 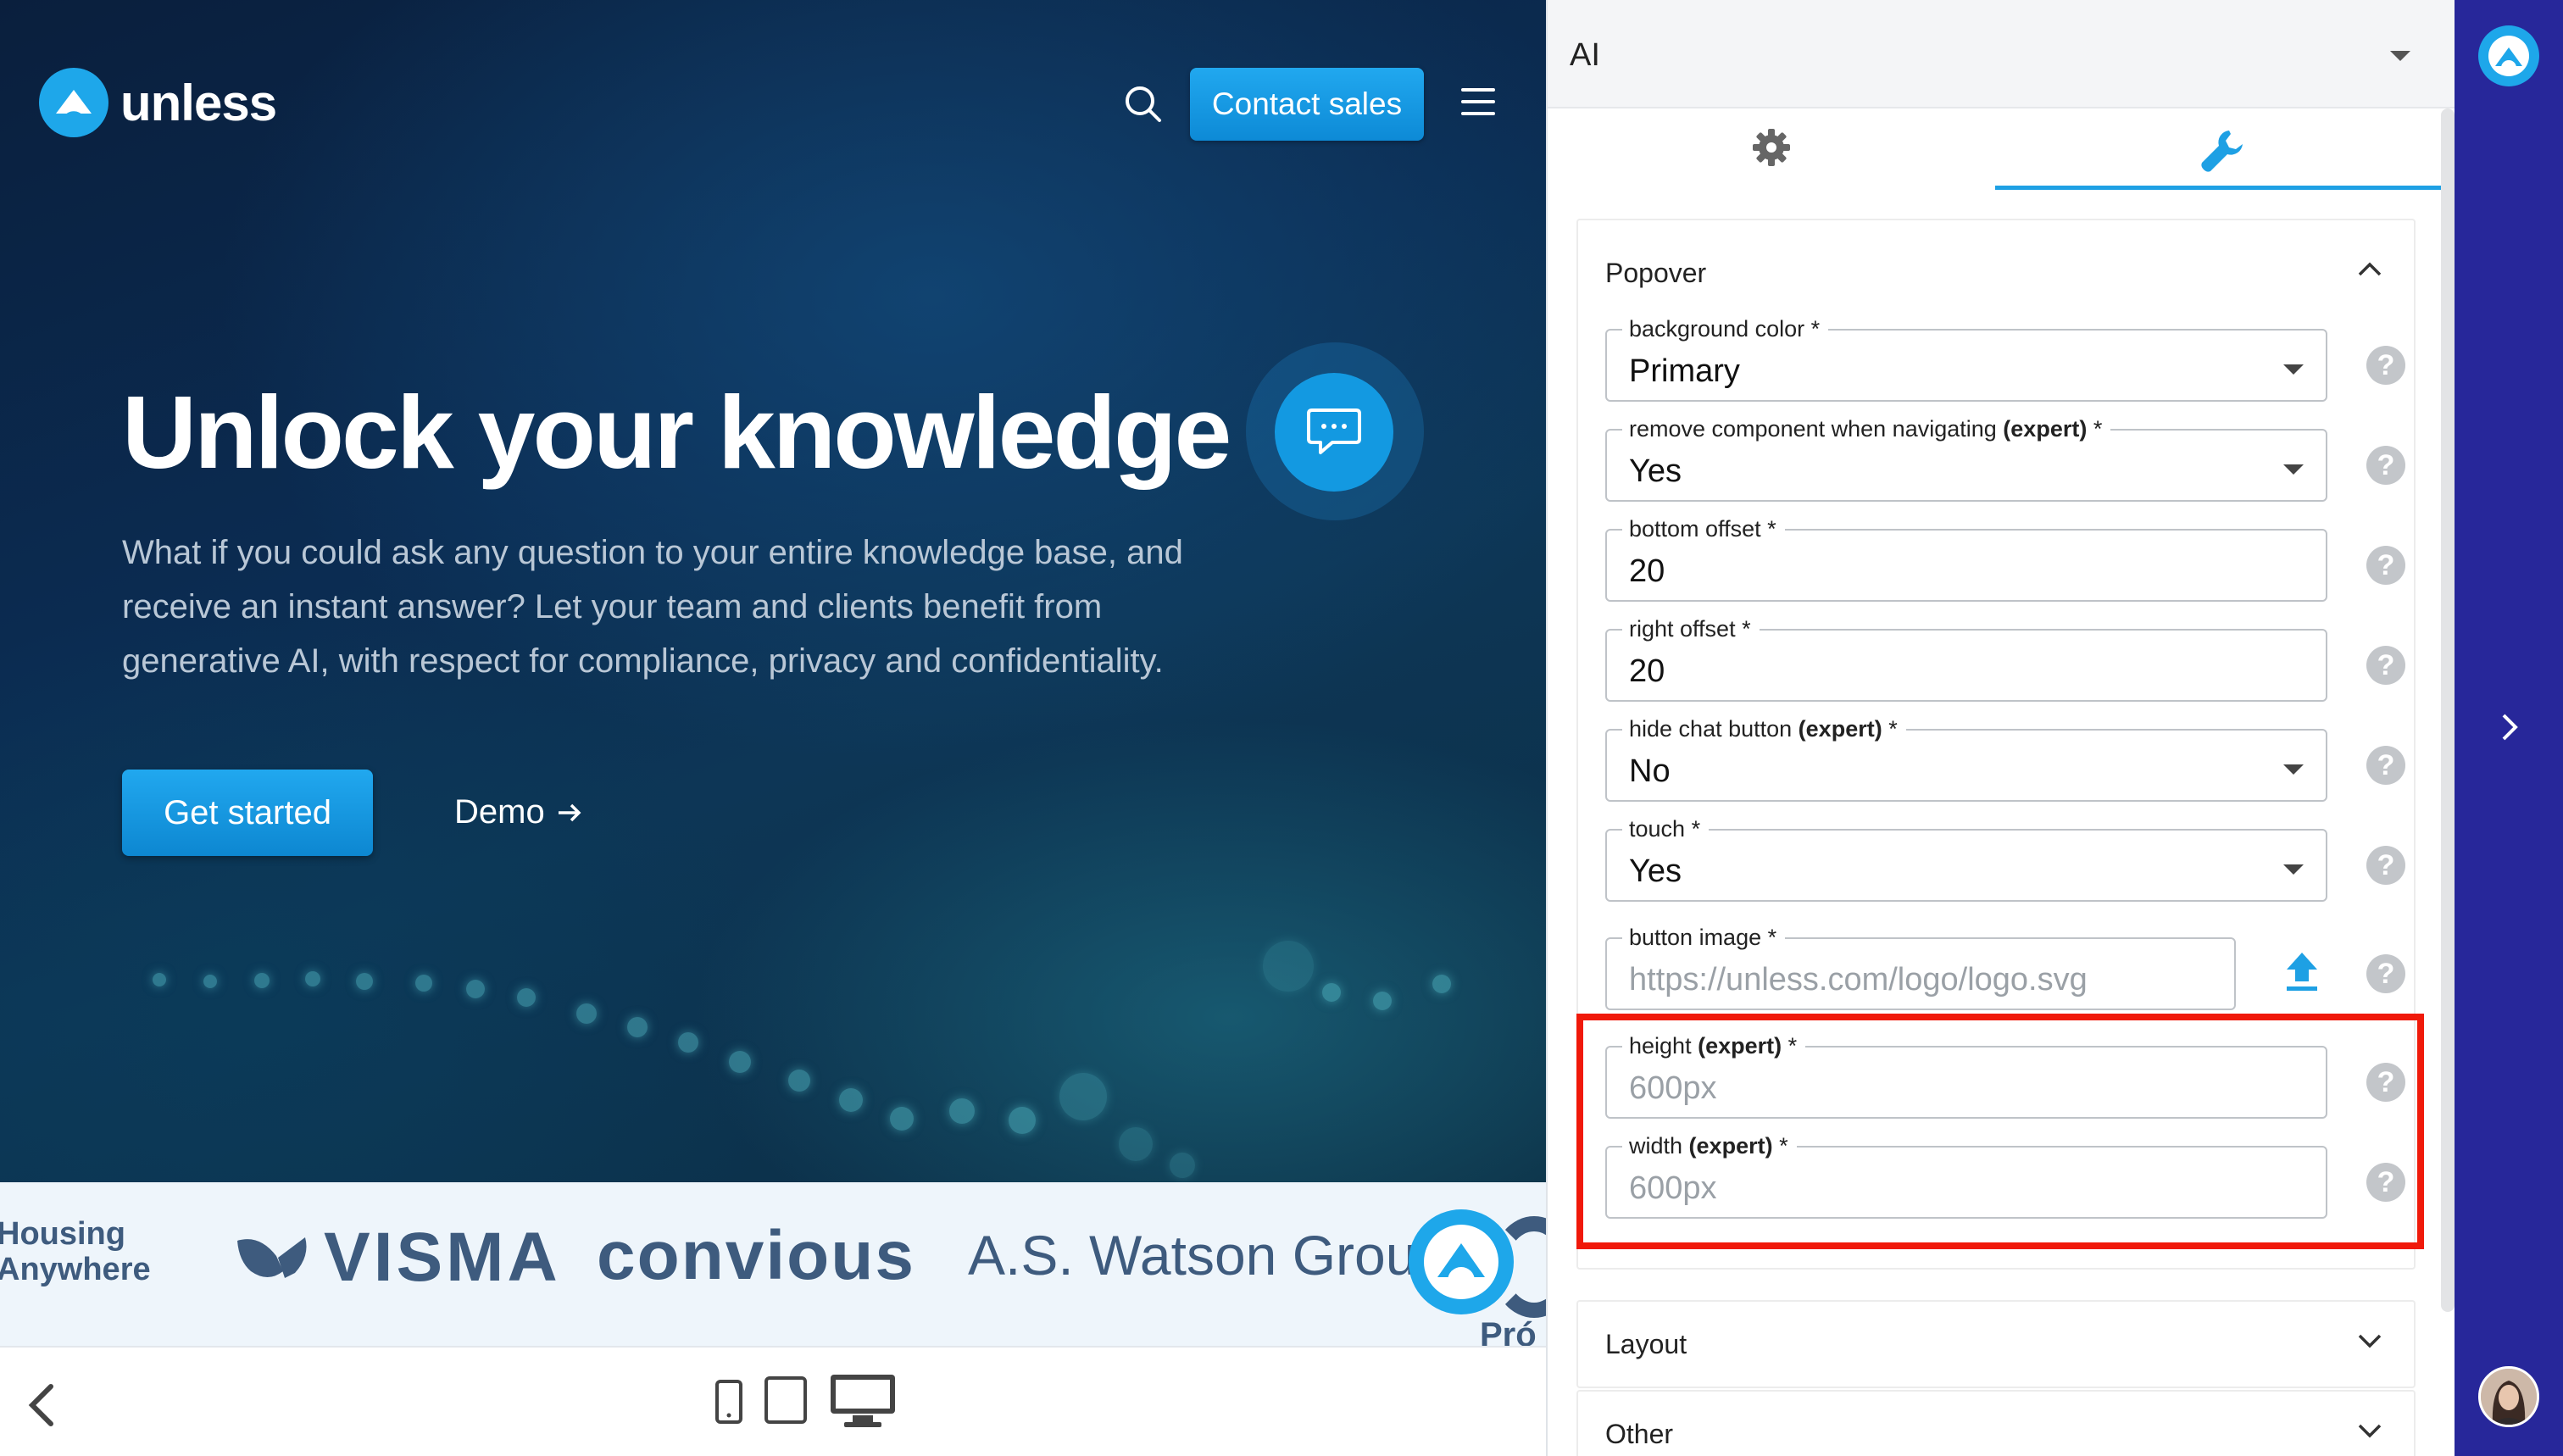 What do you see at coordinates (1143, 104) in the screenshot?
I see `search-icon` at bounding box center [1143, 104].